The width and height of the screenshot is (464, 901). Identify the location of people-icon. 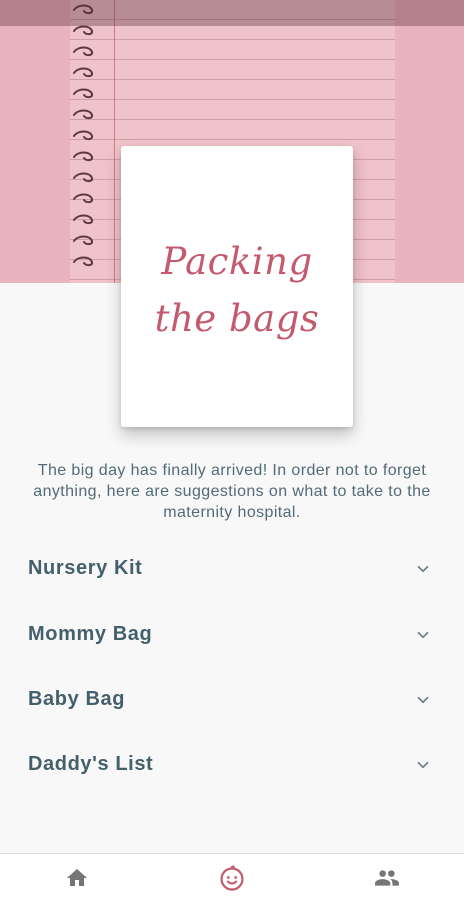
(387, 877).